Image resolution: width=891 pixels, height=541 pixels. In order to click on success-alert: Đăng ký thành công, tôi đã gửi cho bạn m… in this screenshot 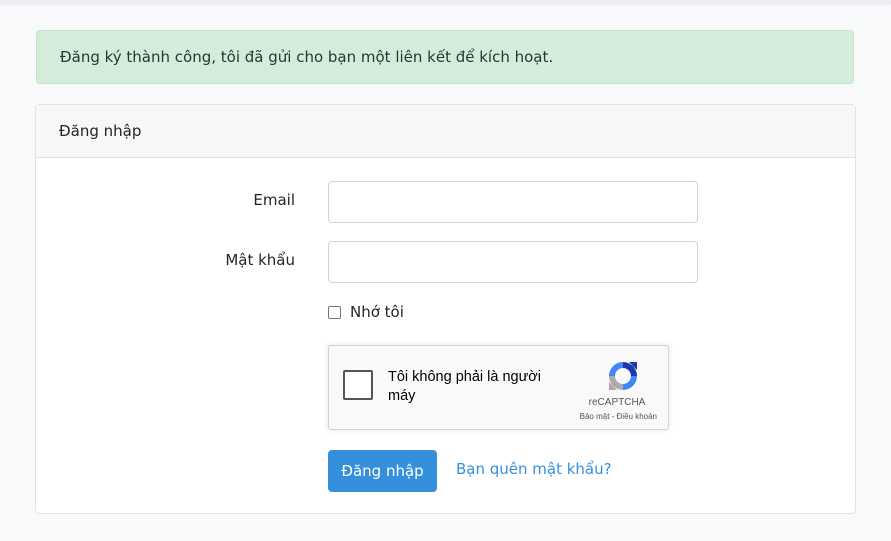, I will do `click(445, 57)`.